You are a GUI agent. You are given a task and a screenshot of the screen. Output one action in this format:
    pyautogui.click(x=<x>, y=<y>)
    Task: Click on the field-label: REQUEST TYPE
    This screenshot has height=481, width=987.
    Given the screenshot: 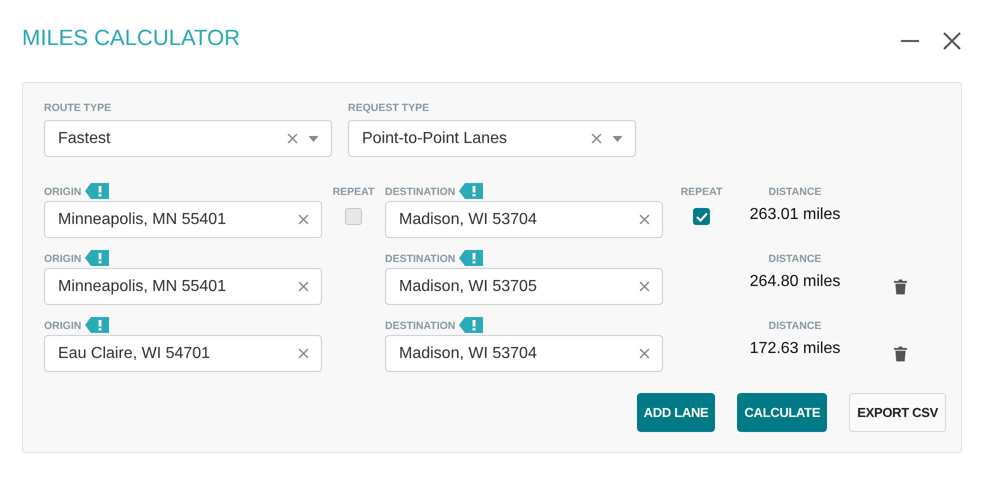 What is the action you would take?
    pyautogui.click(x=389, y=108)
    